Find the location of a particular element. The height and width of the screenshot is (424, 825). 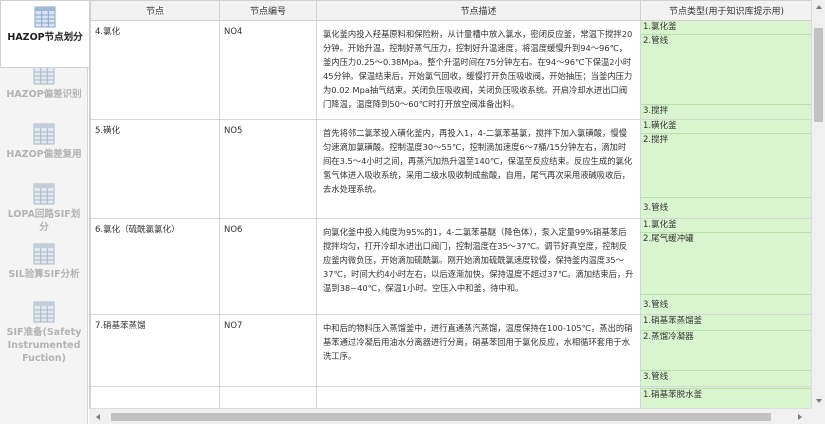

node-code-cell is located at coordinates (268, 397).